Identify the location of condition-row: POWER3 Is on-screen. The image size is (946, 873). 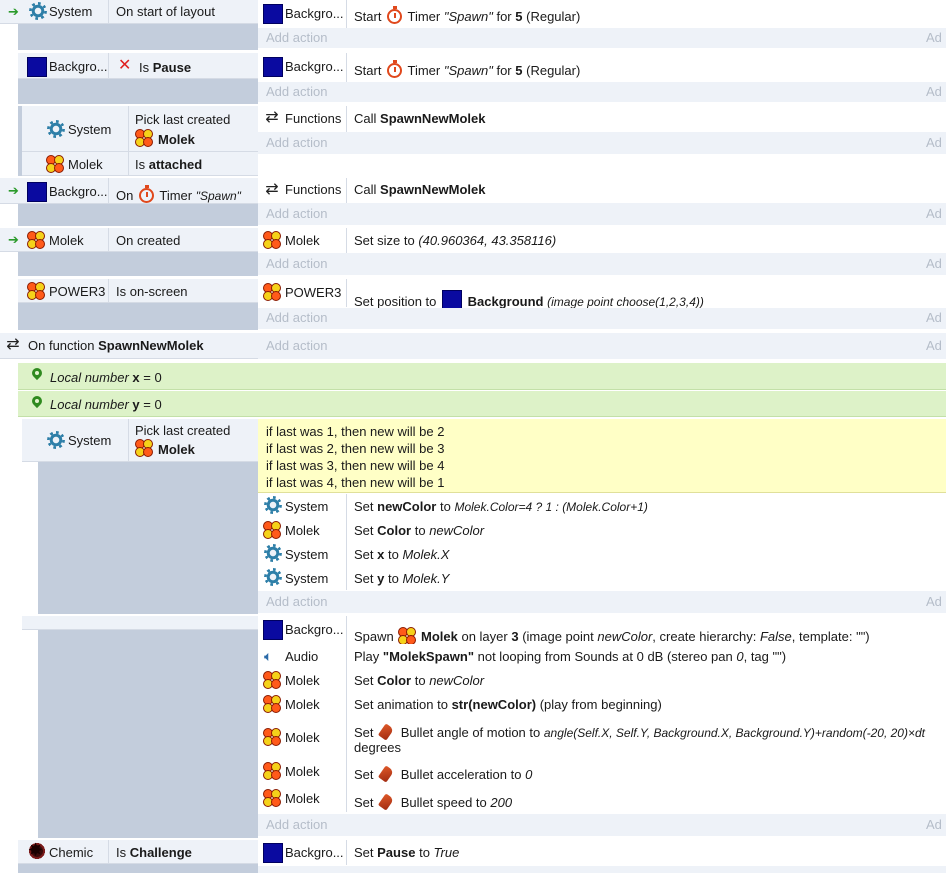
(138, 291).